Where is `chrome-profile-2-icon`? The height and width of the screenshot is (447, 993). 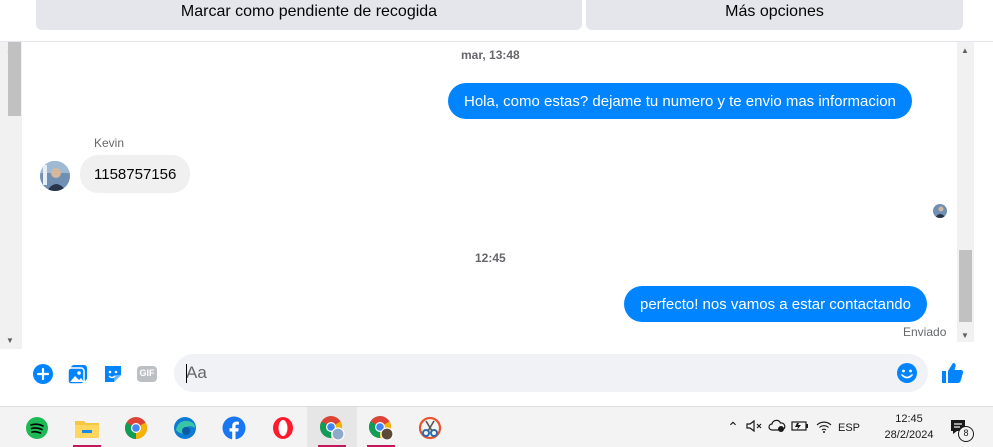 chrome-profile-2-icon is located at coordinates (381, 427).